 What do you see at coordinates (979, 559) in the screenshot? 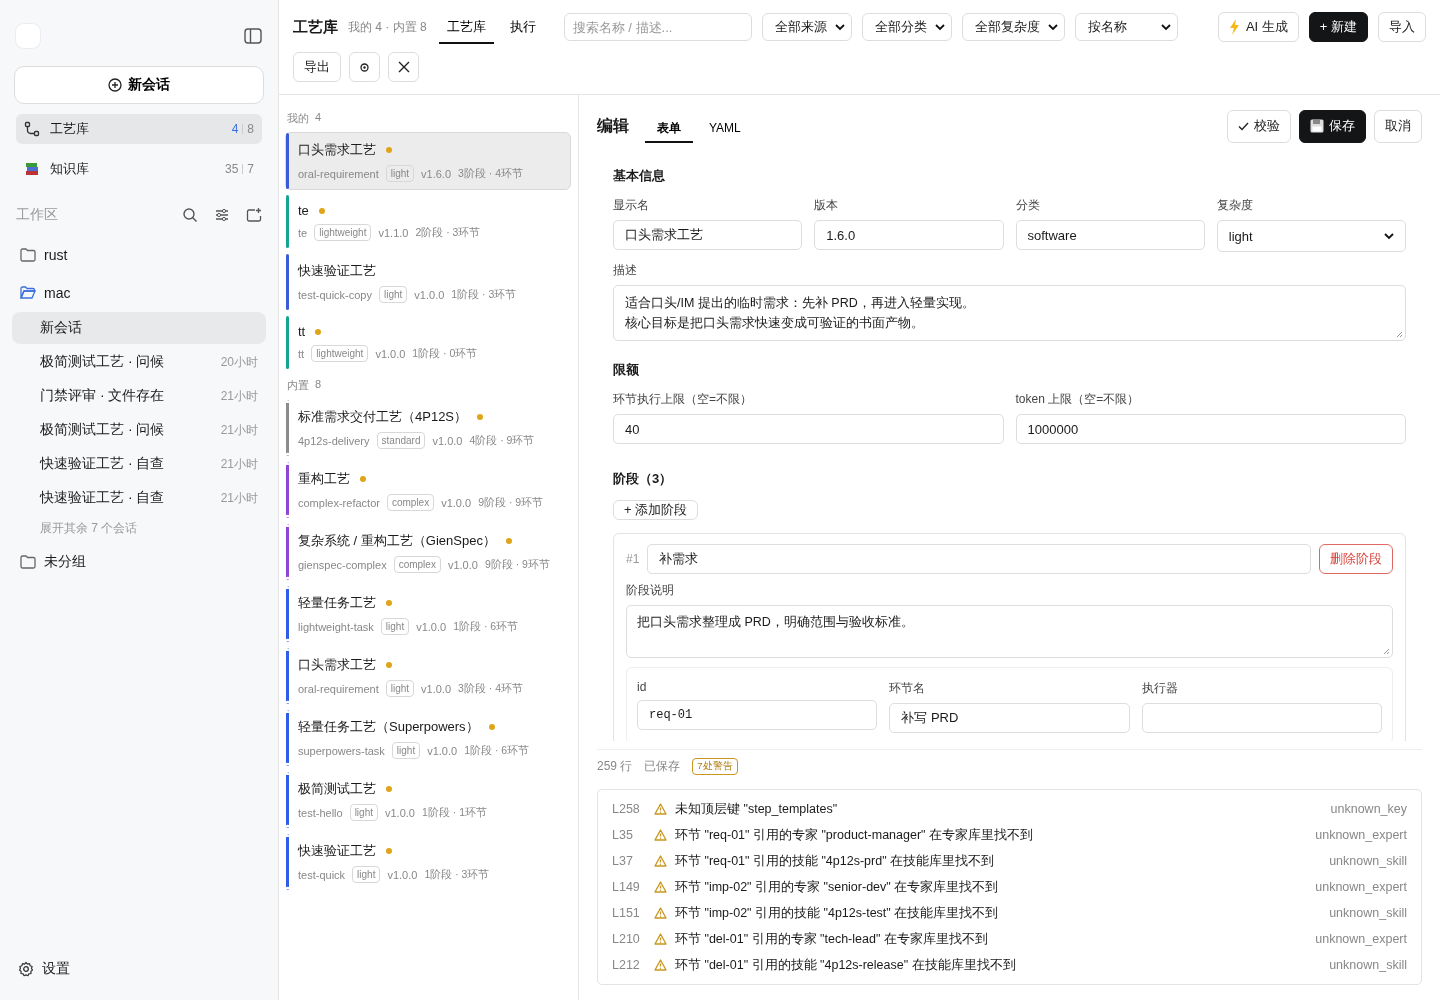
I see `stage-name-field: 补需求` at bounding box center [979, 559].